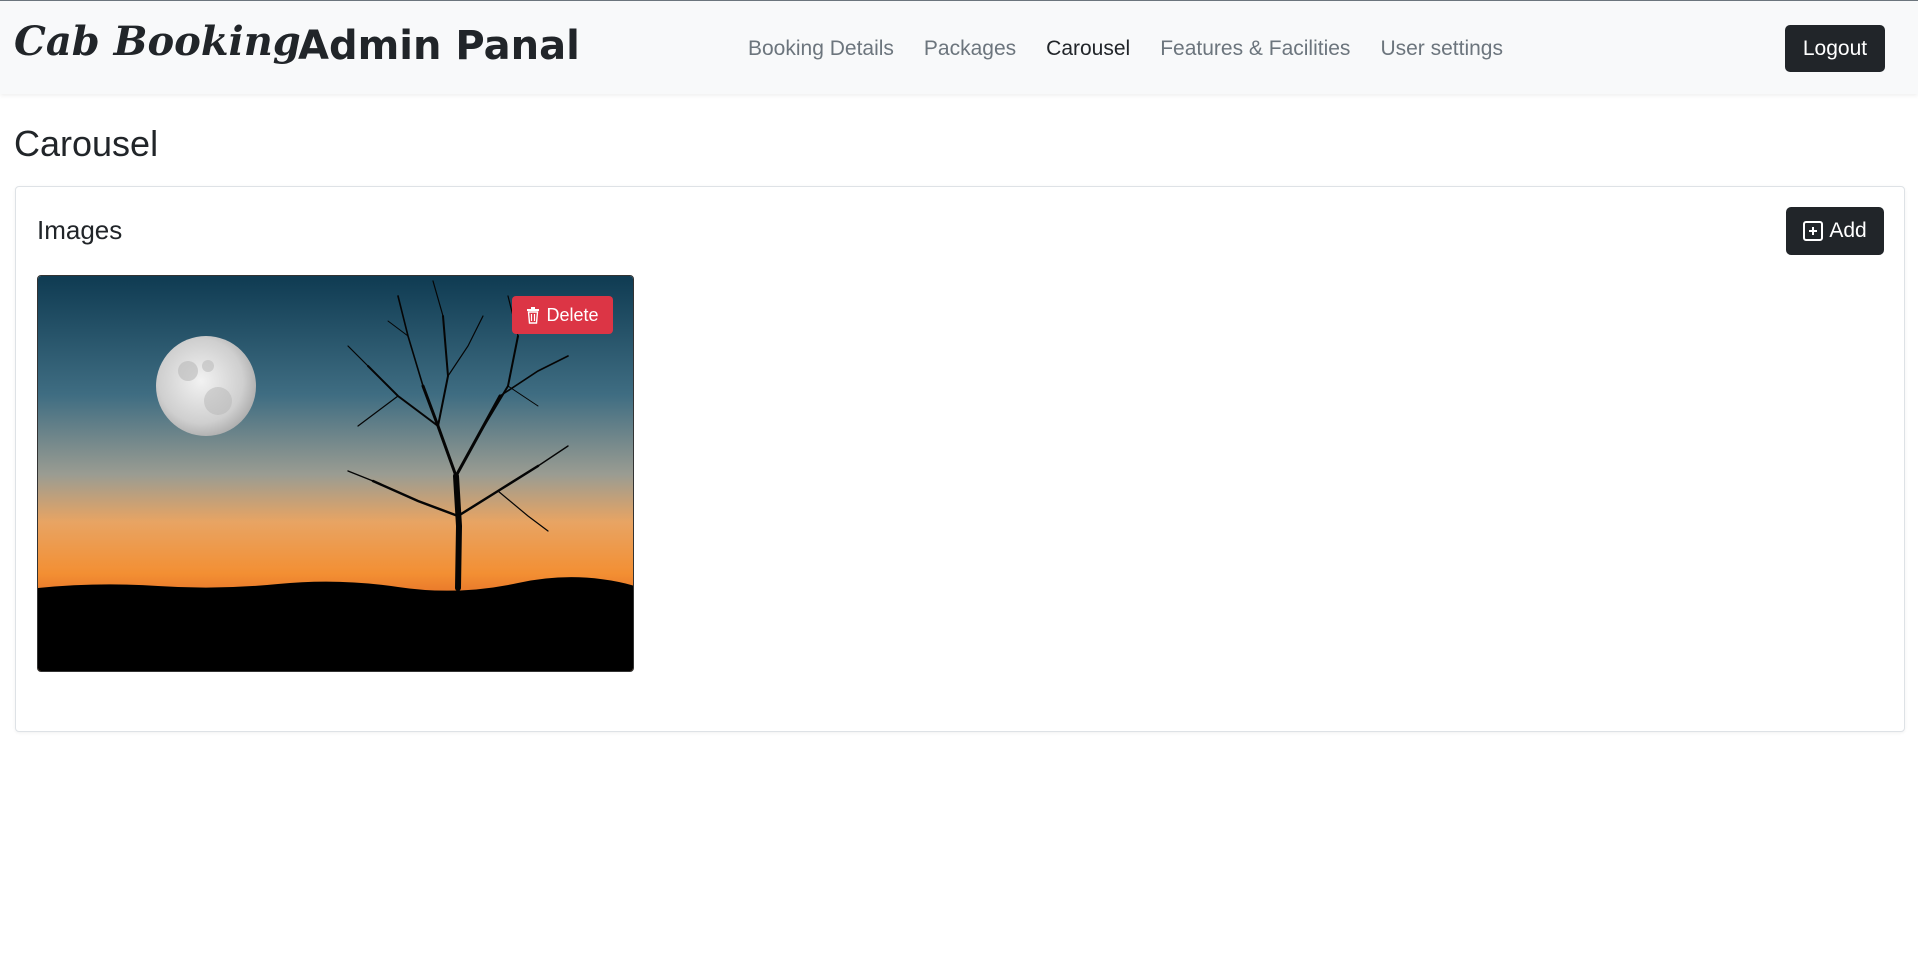 The width and height of the screenshot is (1918, 971). Describe the element at coordinates (1813, 231) in the screenshot. I see `plus-square-icon` at that location.